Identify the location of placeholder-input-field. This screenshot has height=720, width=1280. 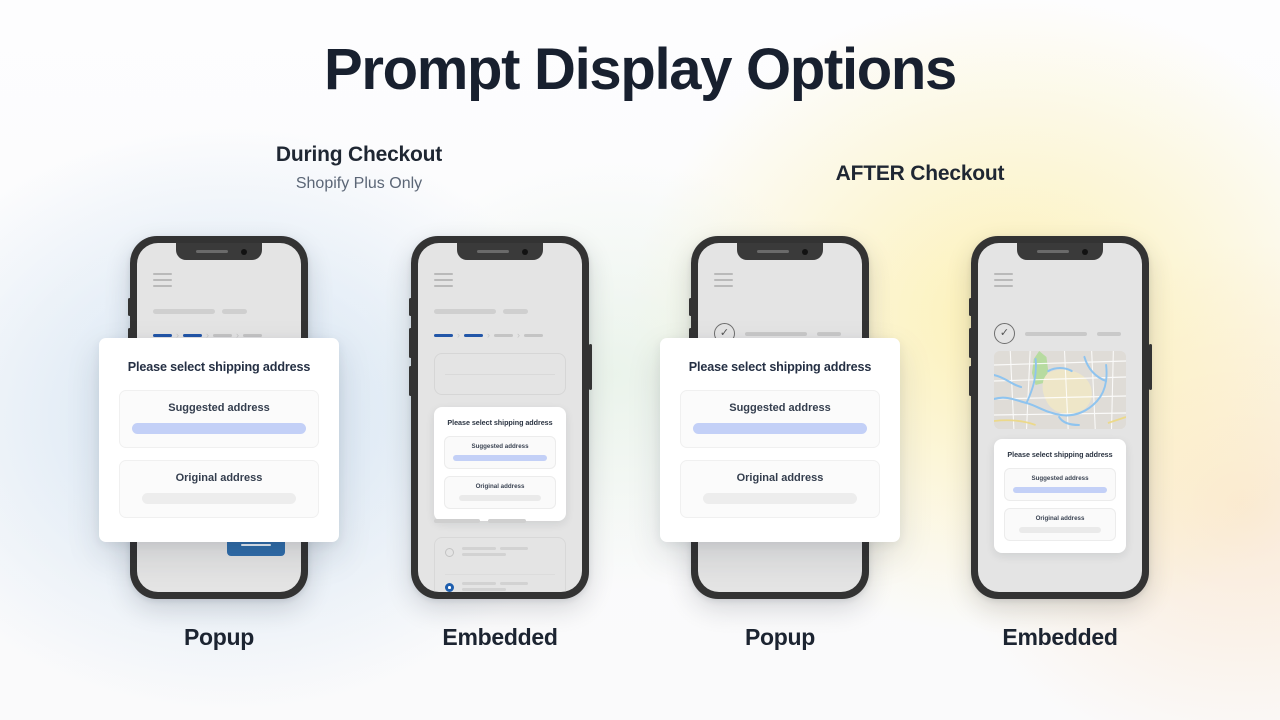
(500, 374).